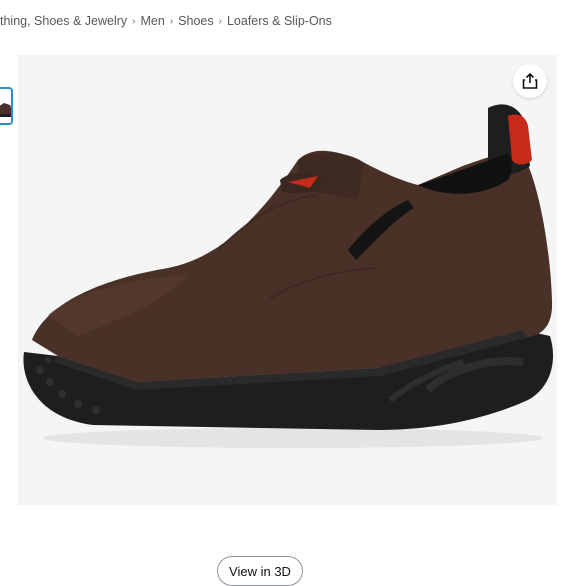  I want to click on breadcrumb-item-clothing: thing, Shoes & Jewelry, so click(63, 21).